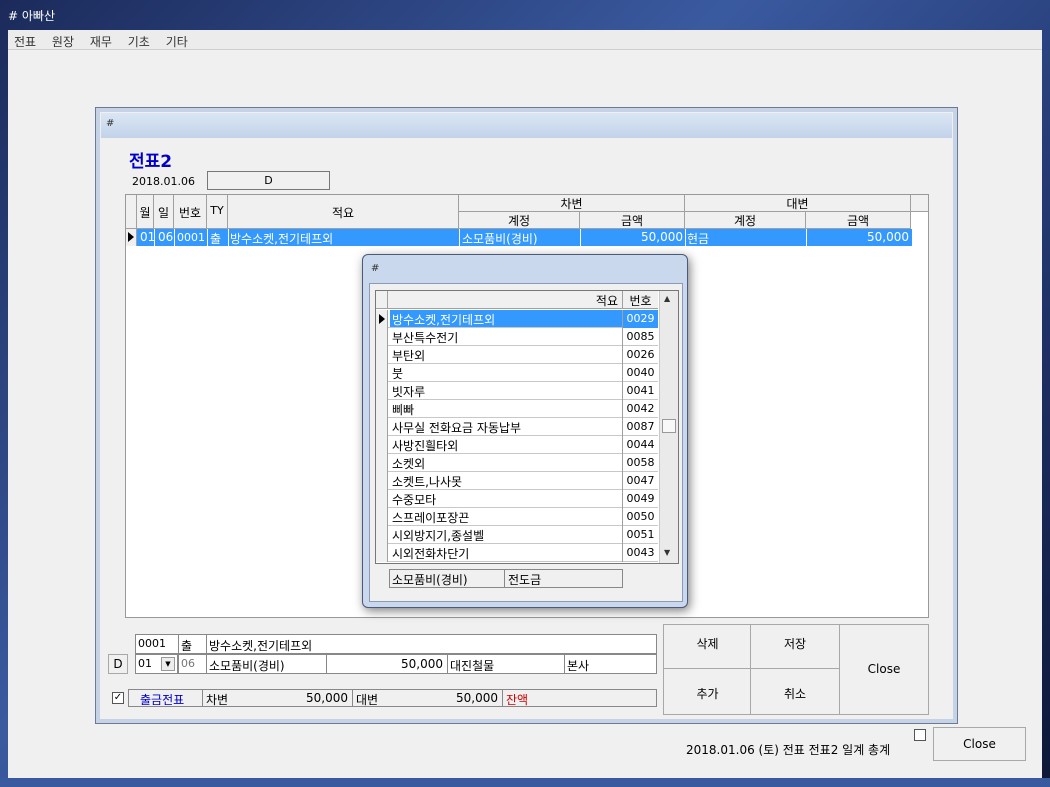 Image resolution: width=1050 pixels, height=787 pixels. I want to click on footer-divider, so click(504, 578).